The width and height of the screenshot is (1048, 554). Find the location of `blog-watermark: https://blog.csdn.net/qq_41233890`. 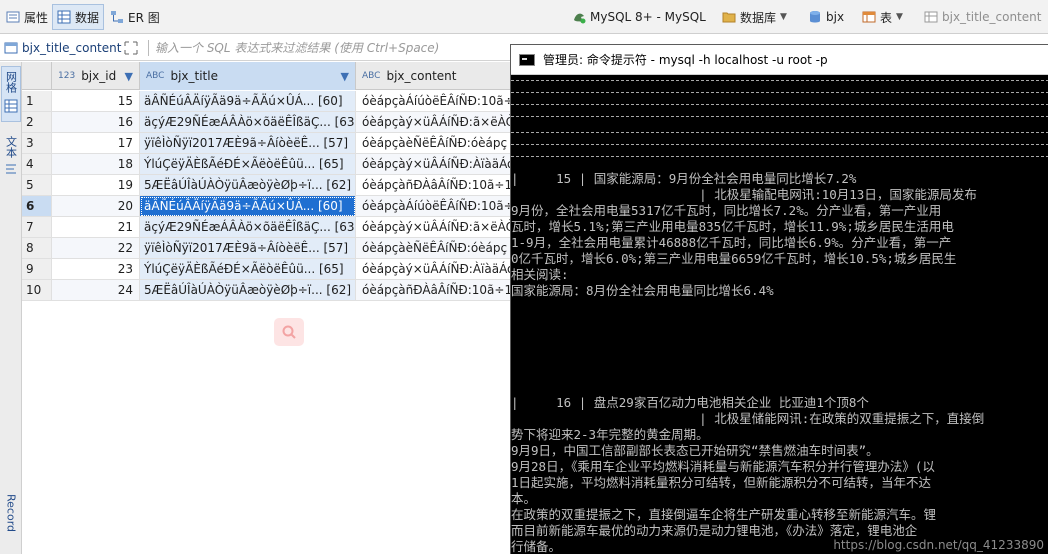

blog-watermark: https://blog.csdn.net/qq_41233890 is located at coordinates (938, 545).